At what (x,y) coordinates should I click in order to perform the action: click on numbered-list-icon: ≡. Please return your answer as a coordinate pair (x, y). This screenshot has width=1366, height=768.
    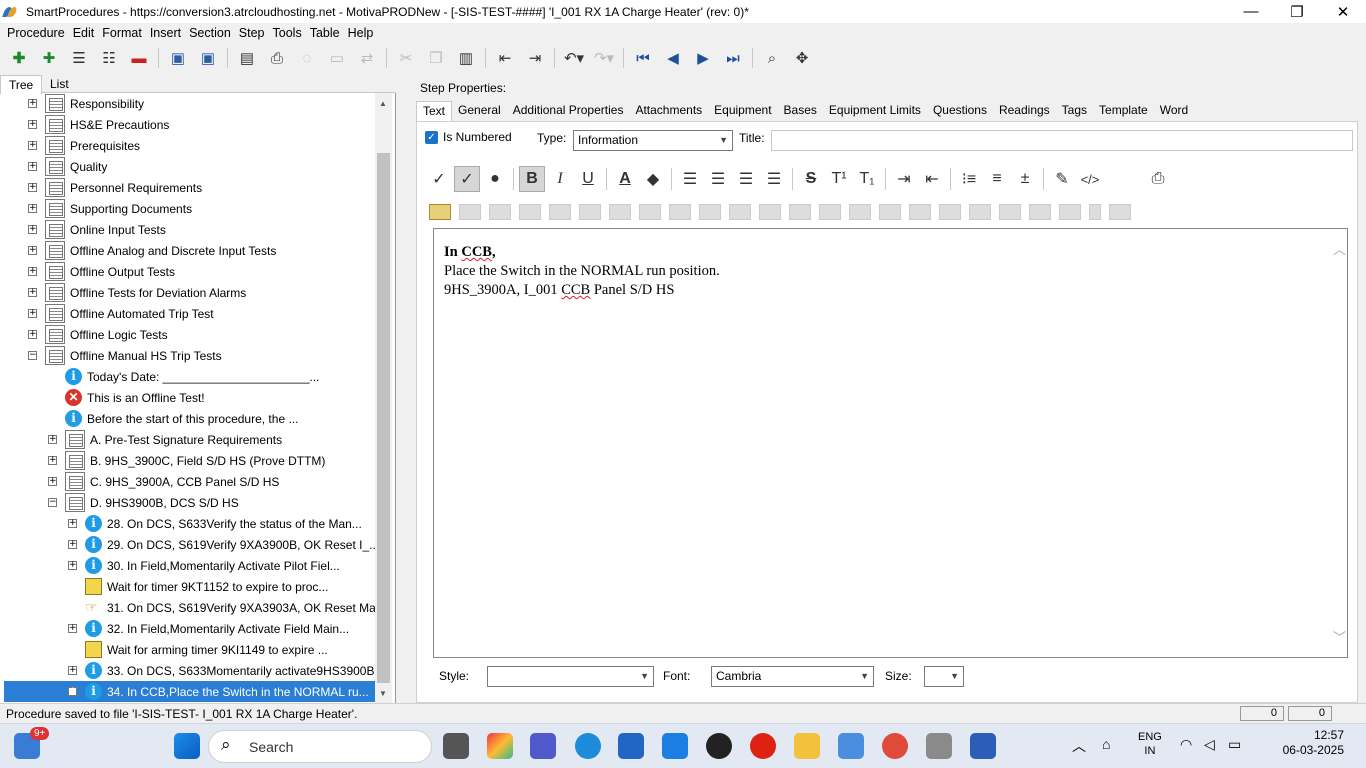
    Looking at the image, I should click on (997, 179).